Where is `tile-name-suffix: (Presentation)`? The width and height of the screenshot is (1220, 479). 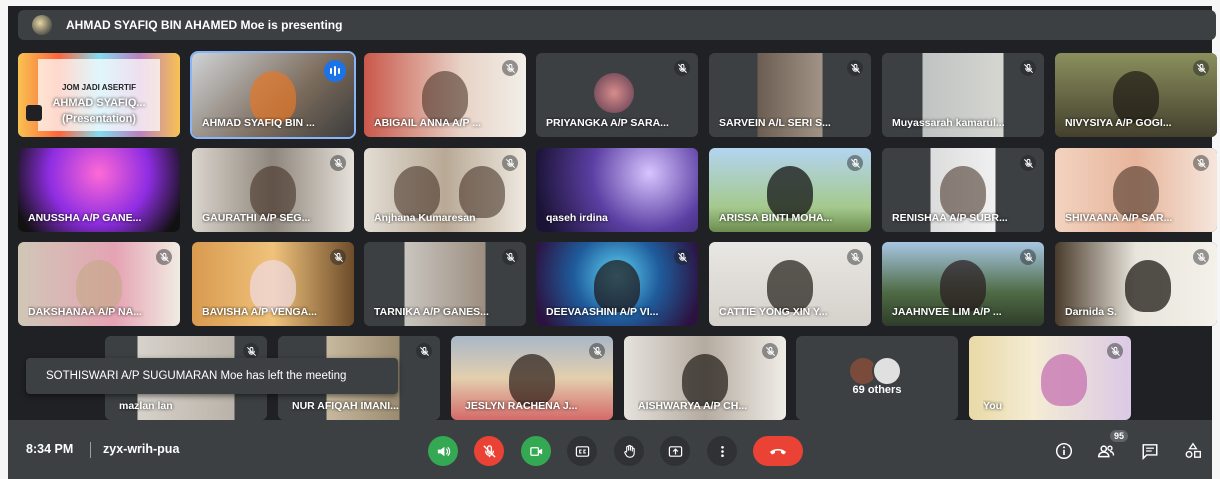
tile-name-suffix: (Presentation) is located at coordinates (99, 119).